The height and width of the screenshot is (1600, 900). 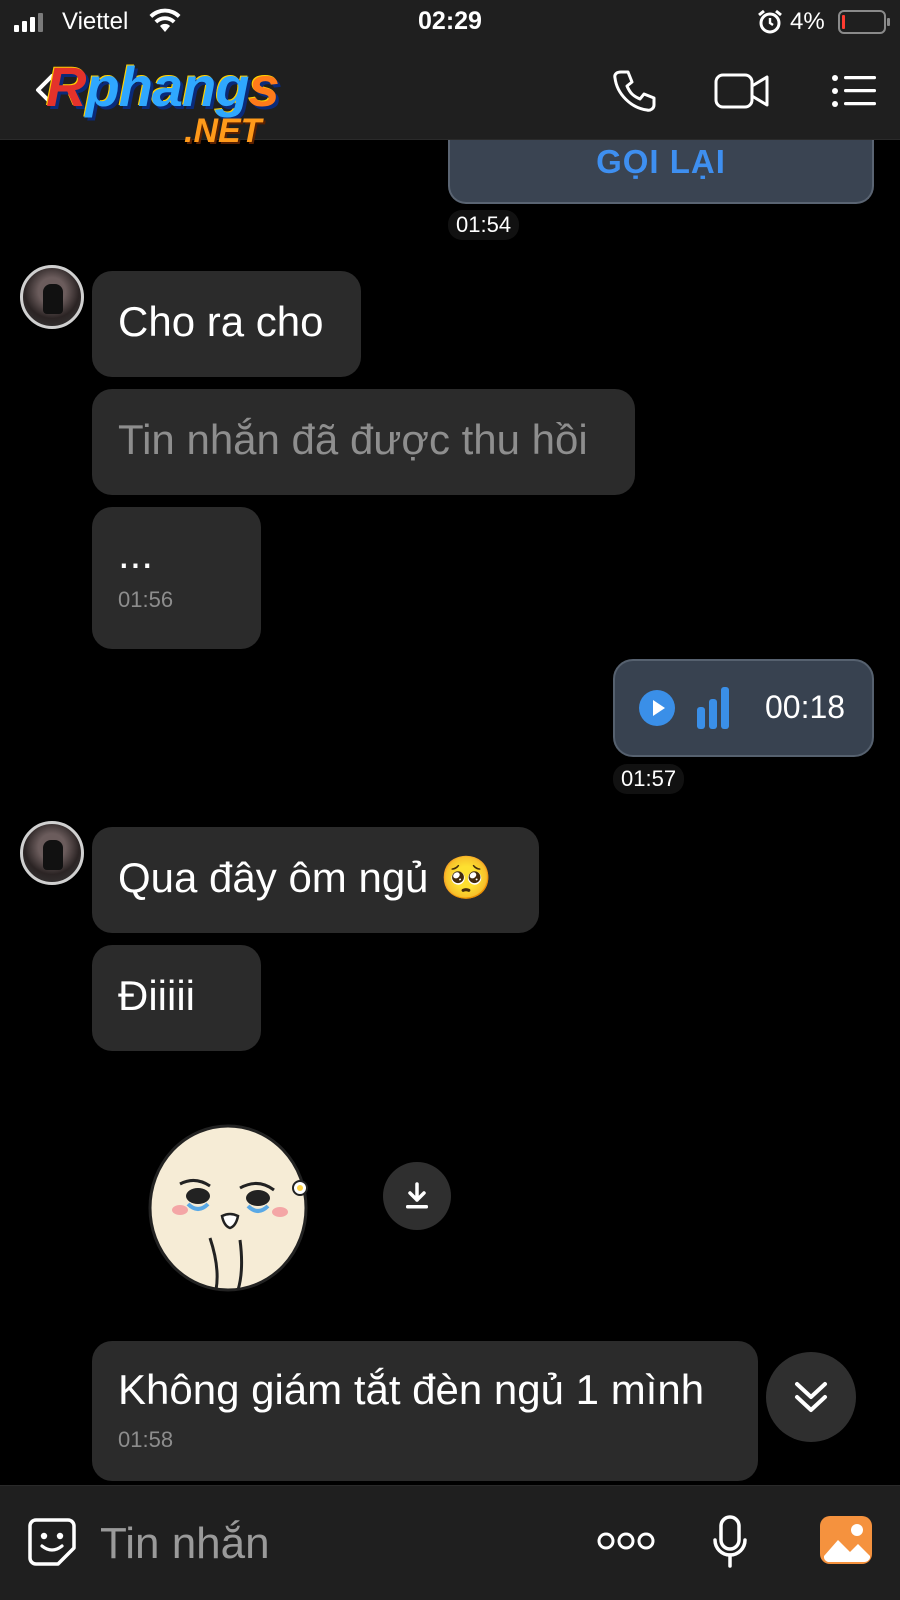 What do you see at coordinates (450, 97) in the screenshot?
I see `chat-header: Rphangs .NET` at bounding box center [450, 97].